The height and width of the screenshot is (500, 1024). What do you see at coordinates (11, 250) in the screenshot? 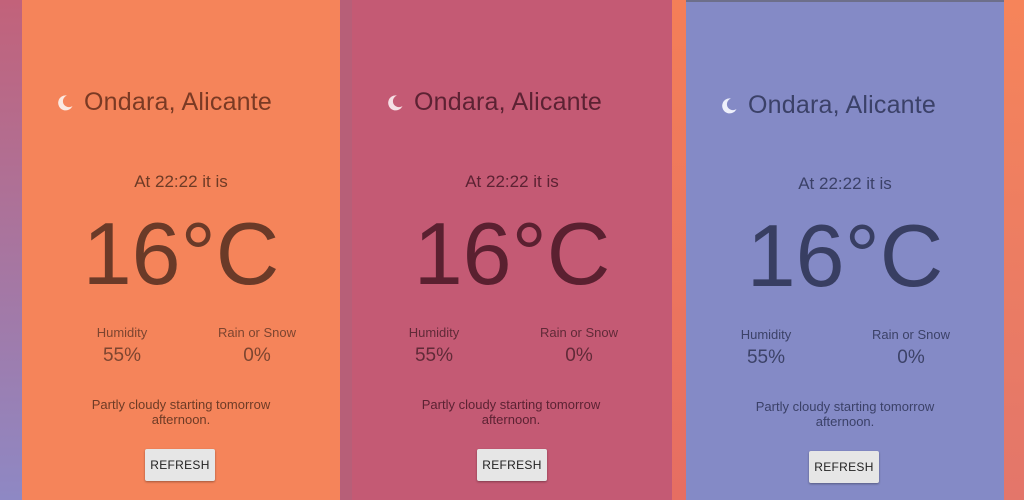
I see `background-edge-left` at bounding box center [11, 250].